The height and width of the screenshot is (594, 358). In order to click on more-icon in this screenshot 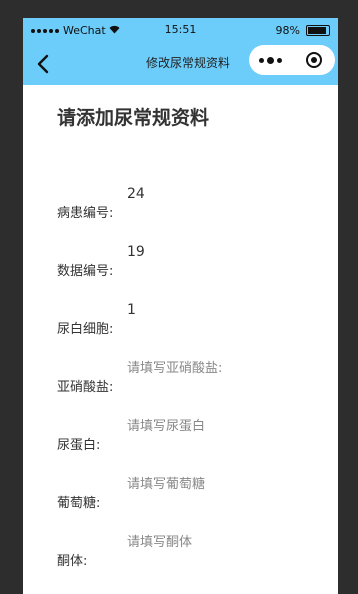, I will do `click(261, 60)`.